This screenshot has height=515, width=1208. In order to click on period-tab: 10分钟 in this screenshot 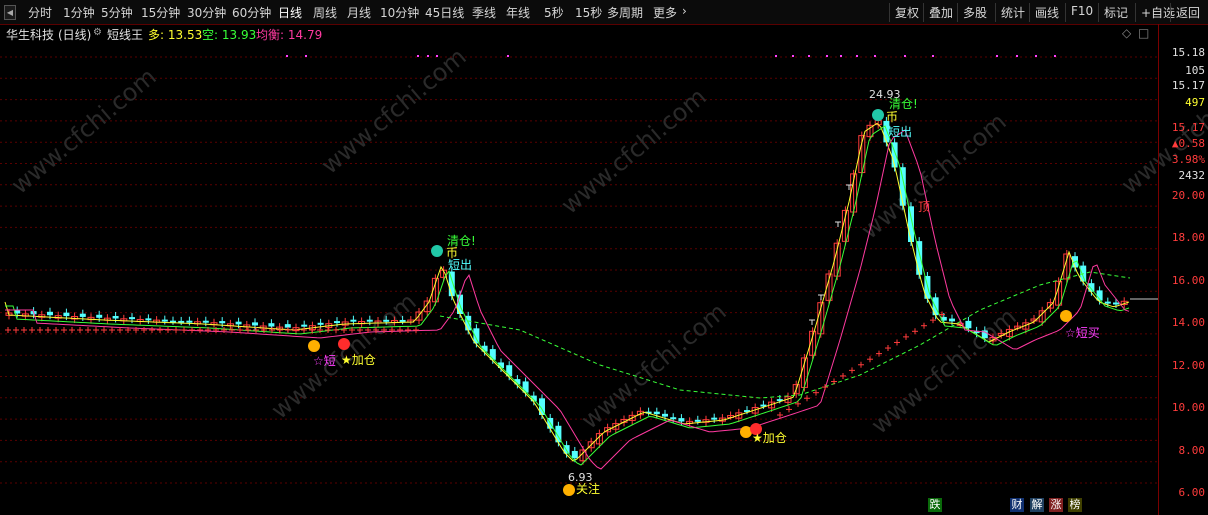, I will do `click(399, 12)`.